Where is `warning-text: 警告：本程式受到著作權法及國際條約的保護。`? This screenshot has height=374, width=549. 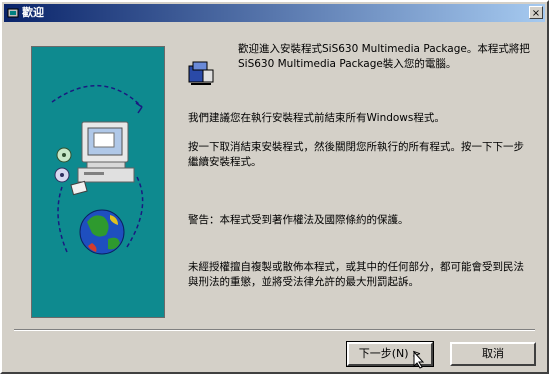
warning-text: 警告：本程式受到著作權法及國際條約的保護。 is located at coordinates (298, 220).